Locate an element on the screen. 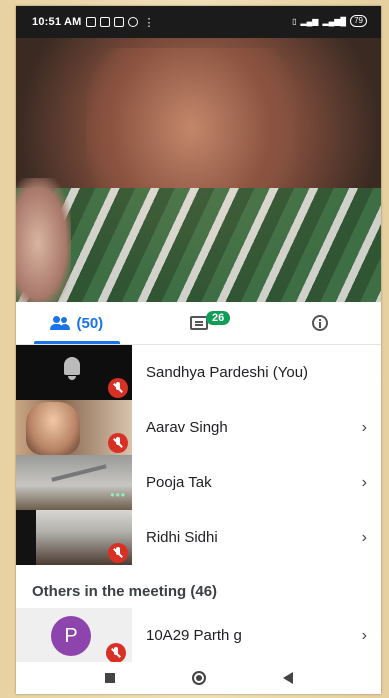  ceiling-fan is located at coordinates (79, 473).